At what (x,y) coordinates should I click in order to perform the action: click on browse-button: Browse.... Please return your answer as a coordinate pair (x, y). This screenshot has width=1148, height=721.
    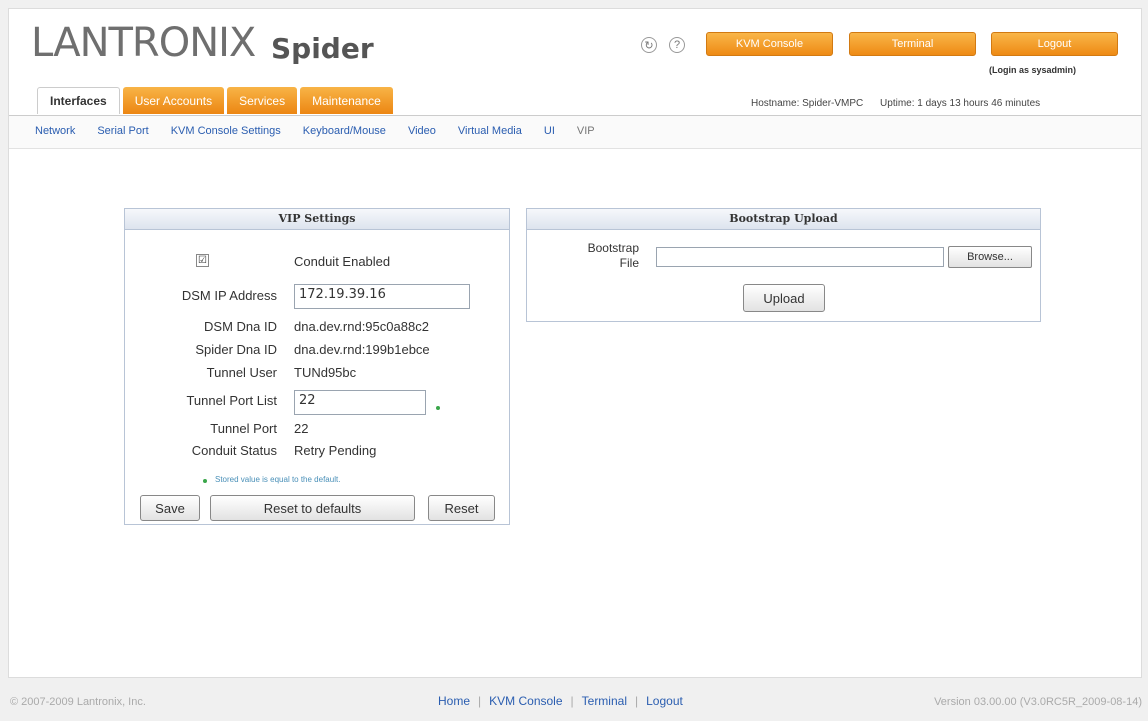
    Looking at the image, I should click on (990, 257).